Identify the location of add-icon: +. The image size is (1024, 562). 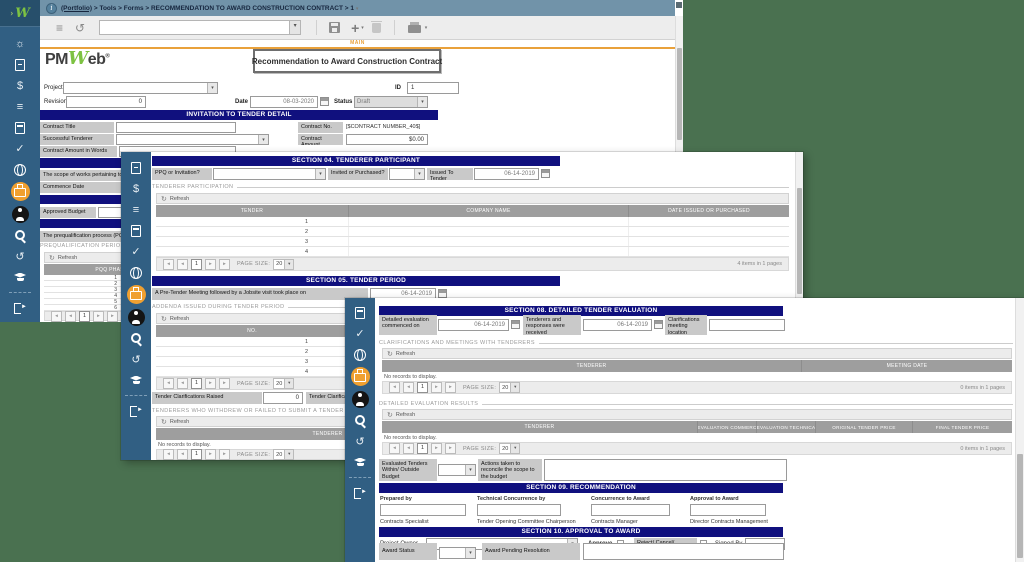
(355, 28).